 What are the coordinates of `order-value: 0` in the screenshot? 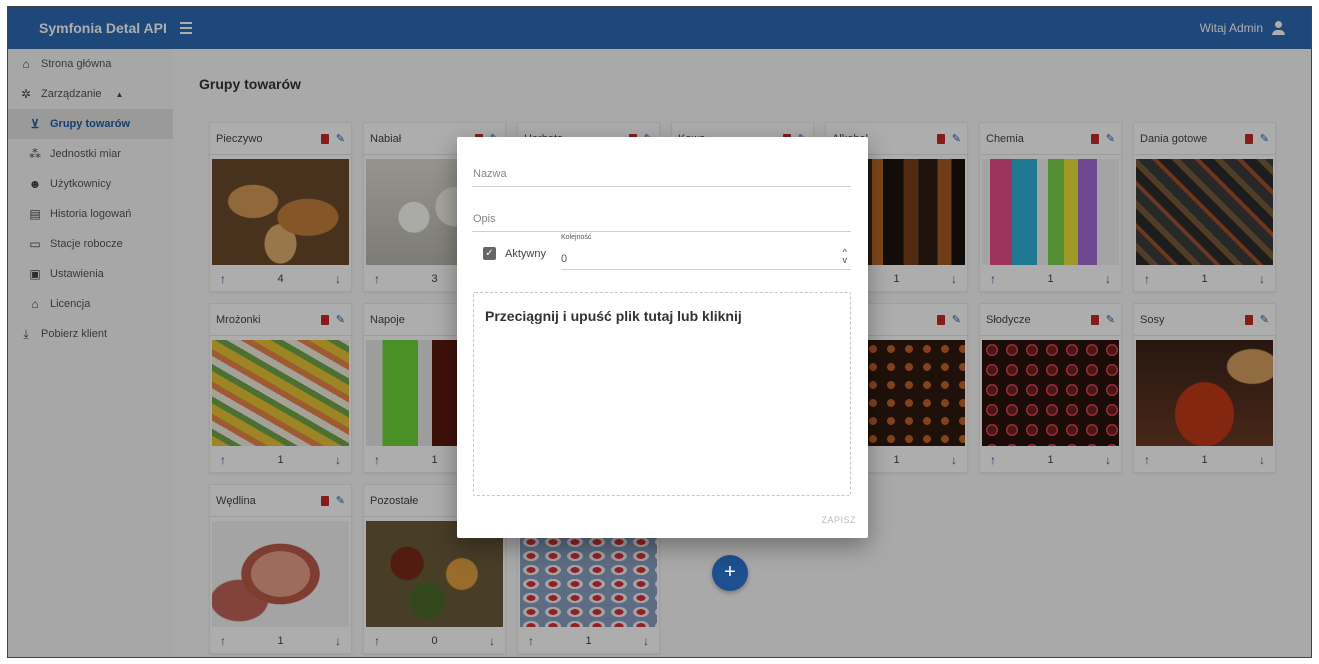 It's located at (564, 259).